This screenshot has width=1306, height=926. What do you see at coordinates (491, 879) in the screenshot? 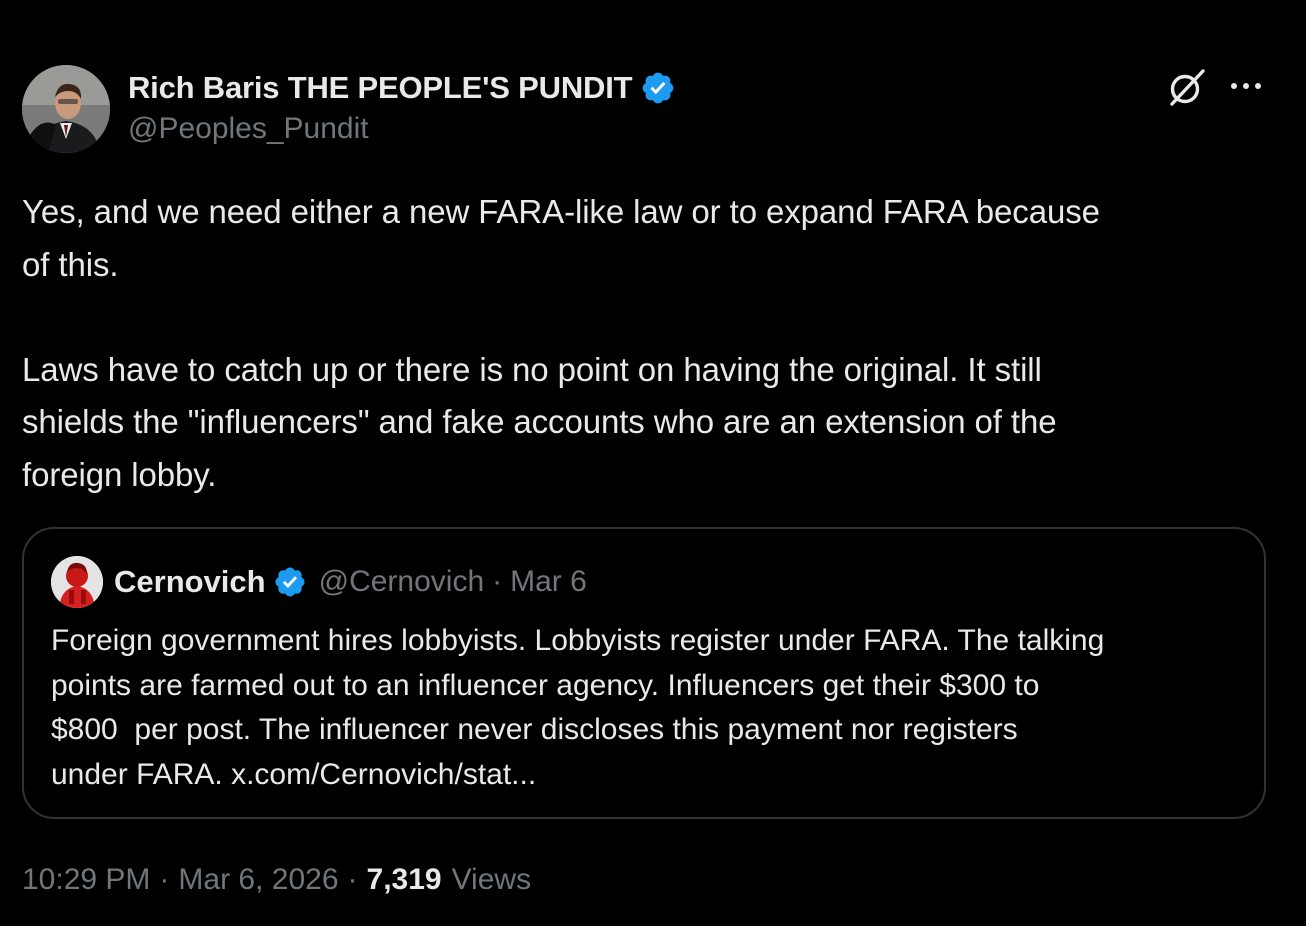
I see `views-label: Views` at bounding box center [491, 879].